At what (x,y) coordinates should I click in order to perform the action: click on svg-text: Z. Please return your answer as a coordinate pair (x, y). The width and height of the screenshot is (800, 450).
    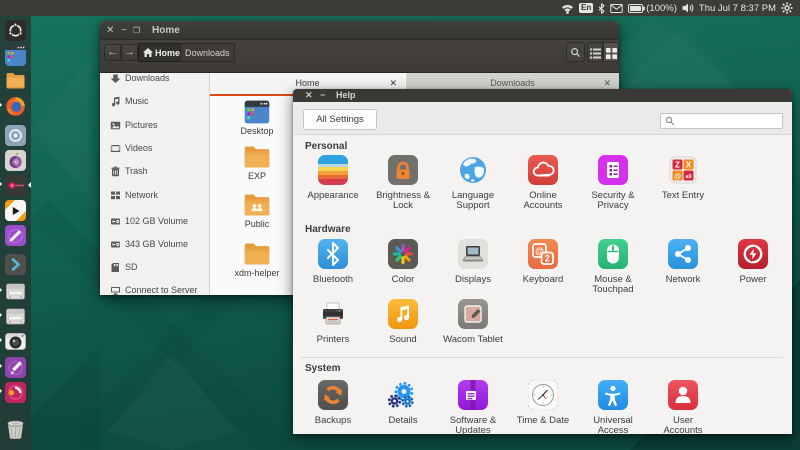
    Looking at the image, I should click on (677, 165).